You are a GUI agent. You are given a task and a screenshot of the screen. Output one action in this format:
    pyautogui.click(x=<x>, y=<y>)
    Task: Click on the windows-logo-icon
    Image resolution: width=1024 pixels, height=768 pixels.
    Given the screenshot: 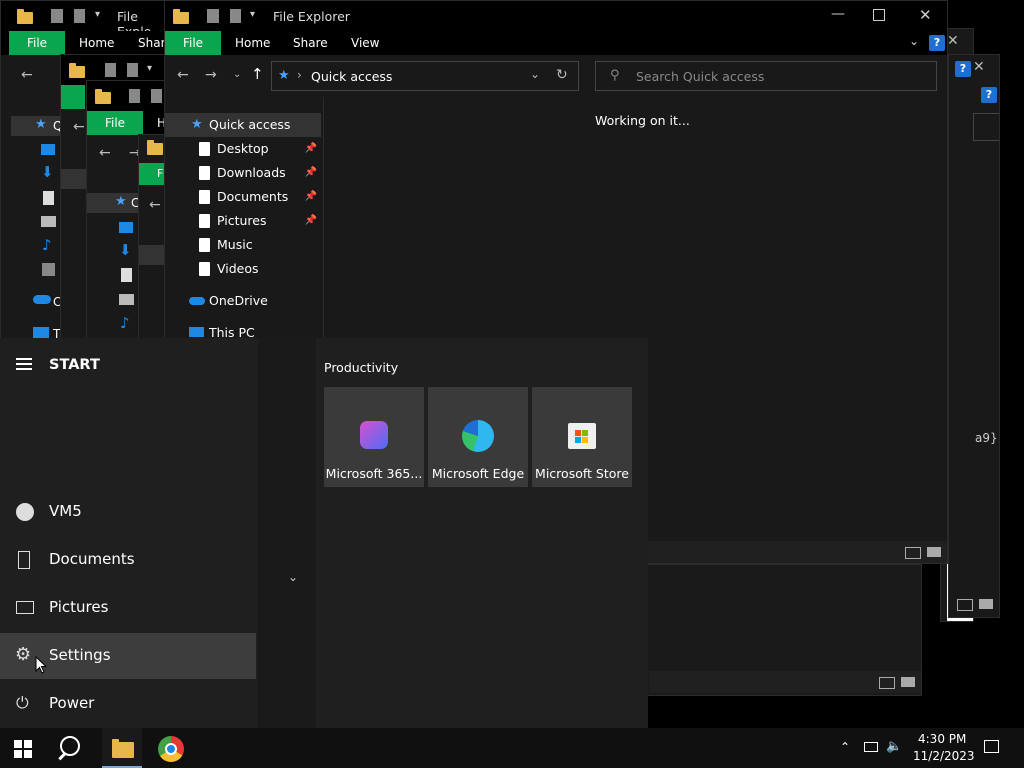 What is the action you would take?
    pyautogui.click(x=23, y=749)
    